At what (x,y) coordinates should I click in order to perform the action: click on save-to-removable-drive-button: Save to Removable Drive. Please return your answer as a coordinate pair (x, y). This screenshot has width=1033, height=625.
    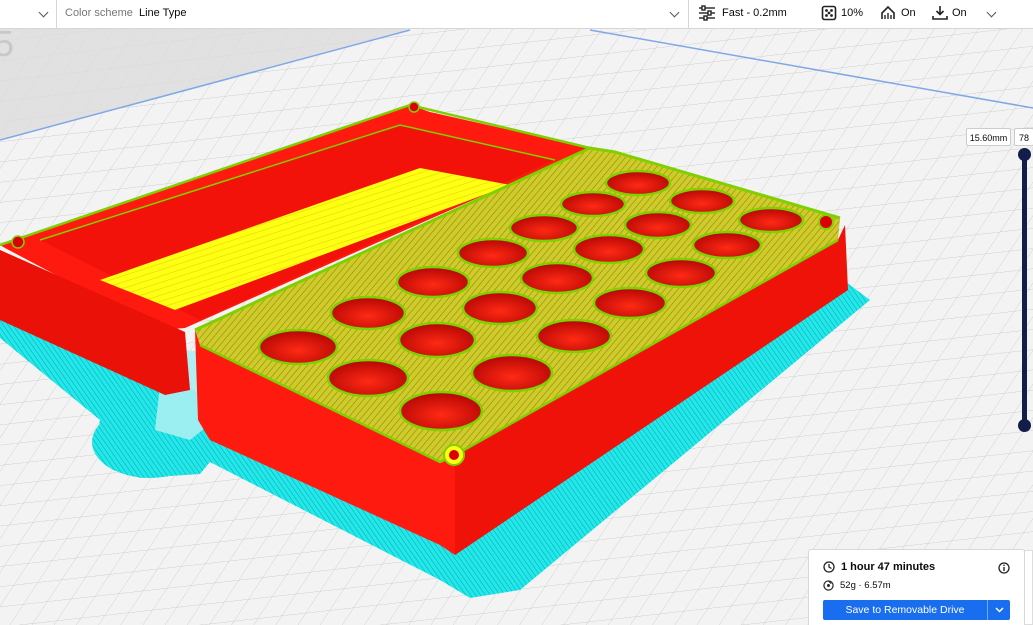
    Looking at the image, I should click on (916, 610).